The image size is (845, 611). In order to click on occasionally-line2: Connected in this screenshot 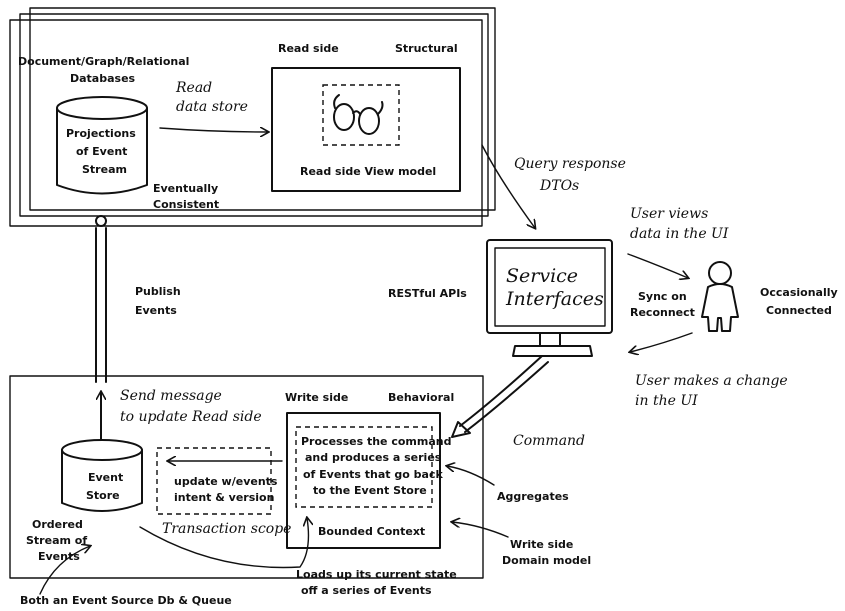, I will do `click(799, 310)`.